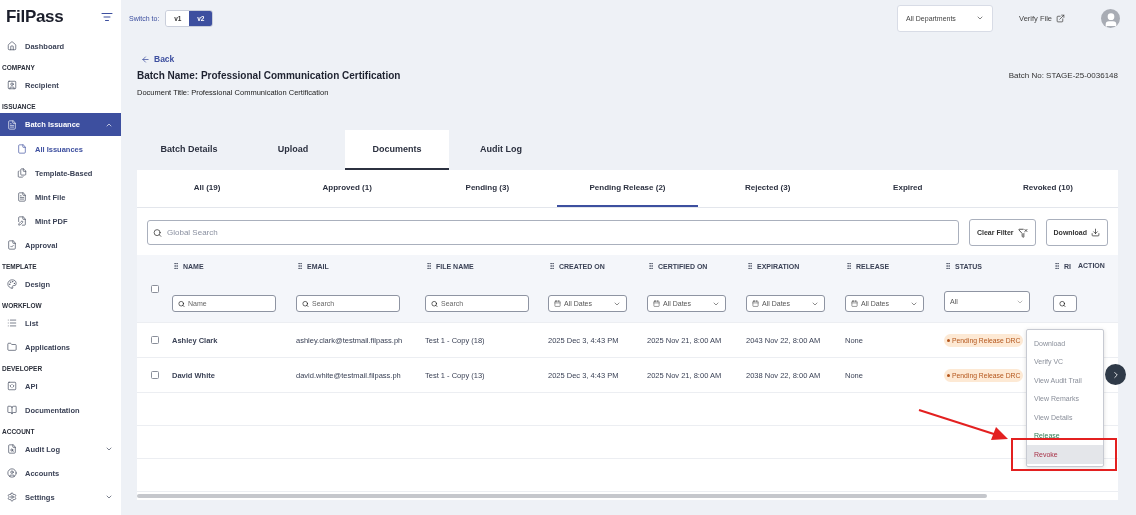 The width and height of the screenshot is (1136, 515). Describe the element at coordinates (1063, 75) in the screenshot. I see `batch-number: Batch No: STAGE-25-0036148` at that location.